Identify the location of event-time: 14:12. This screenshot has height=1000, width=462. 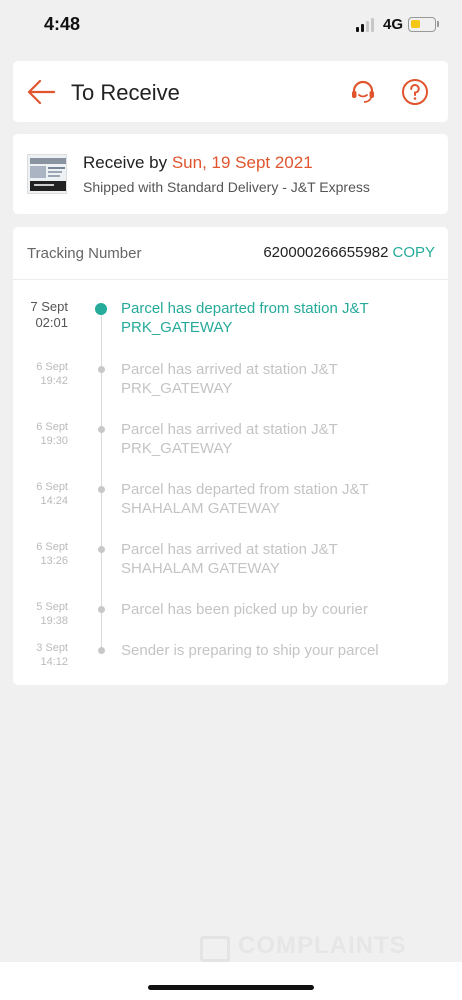
(54, 662).